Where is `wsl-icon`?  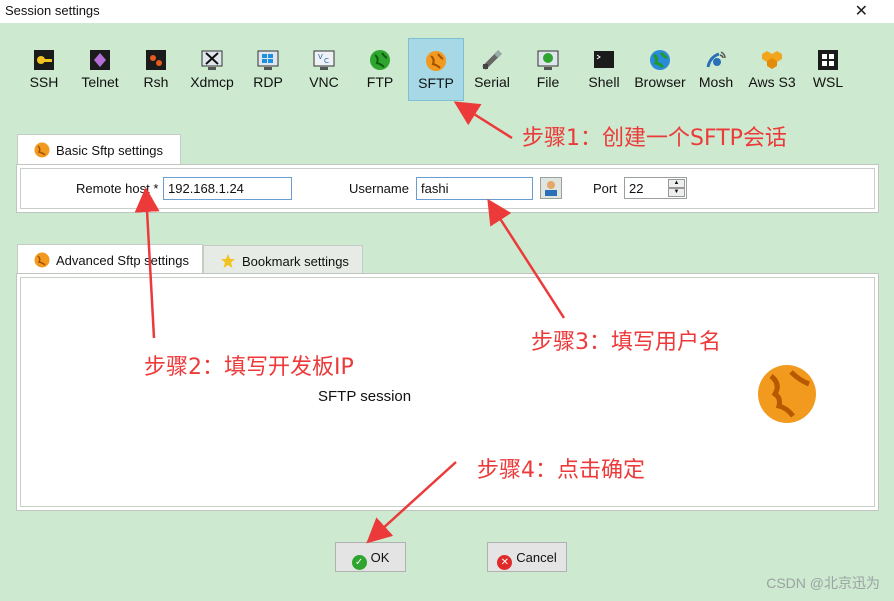 wsl-icon is located at coordinates (828, 60).